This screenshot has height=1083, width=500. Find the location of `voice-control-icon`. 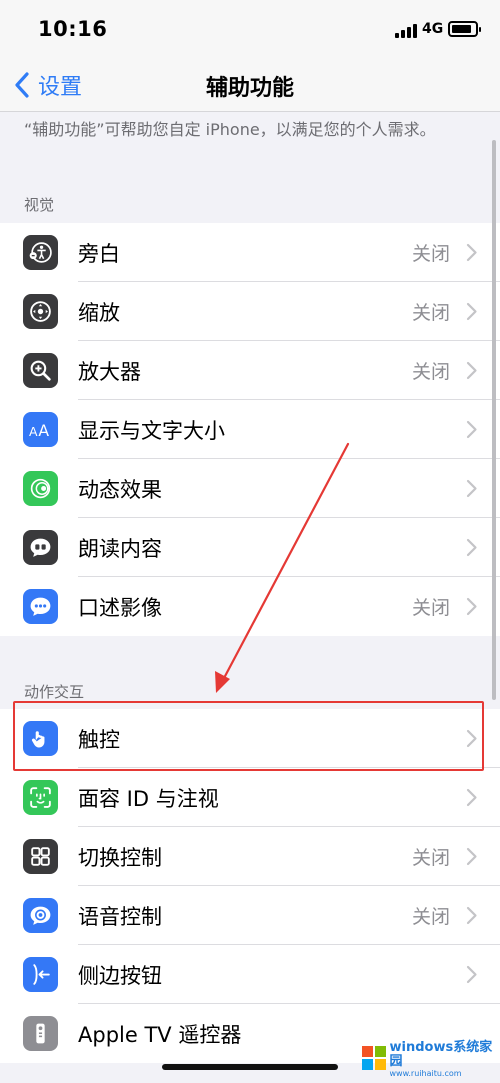

voice-control-icon is located at coordinates (40, 915).